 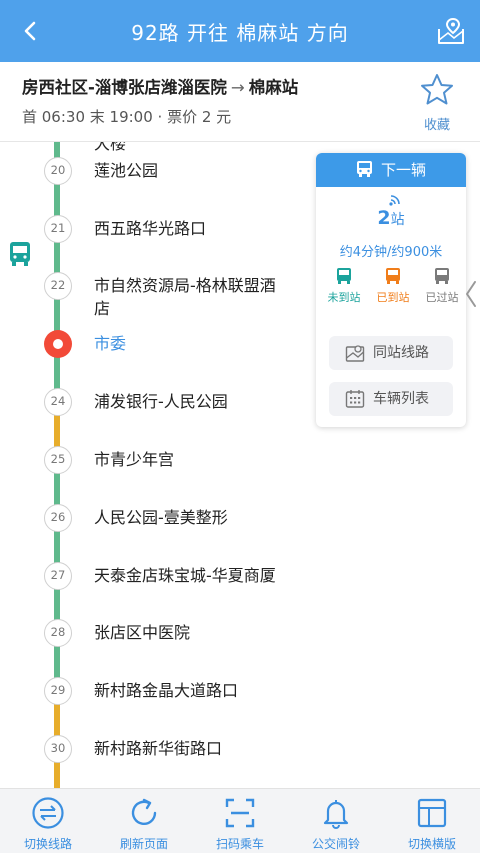 I want to click on star-icon, so click(x=437, y=89).